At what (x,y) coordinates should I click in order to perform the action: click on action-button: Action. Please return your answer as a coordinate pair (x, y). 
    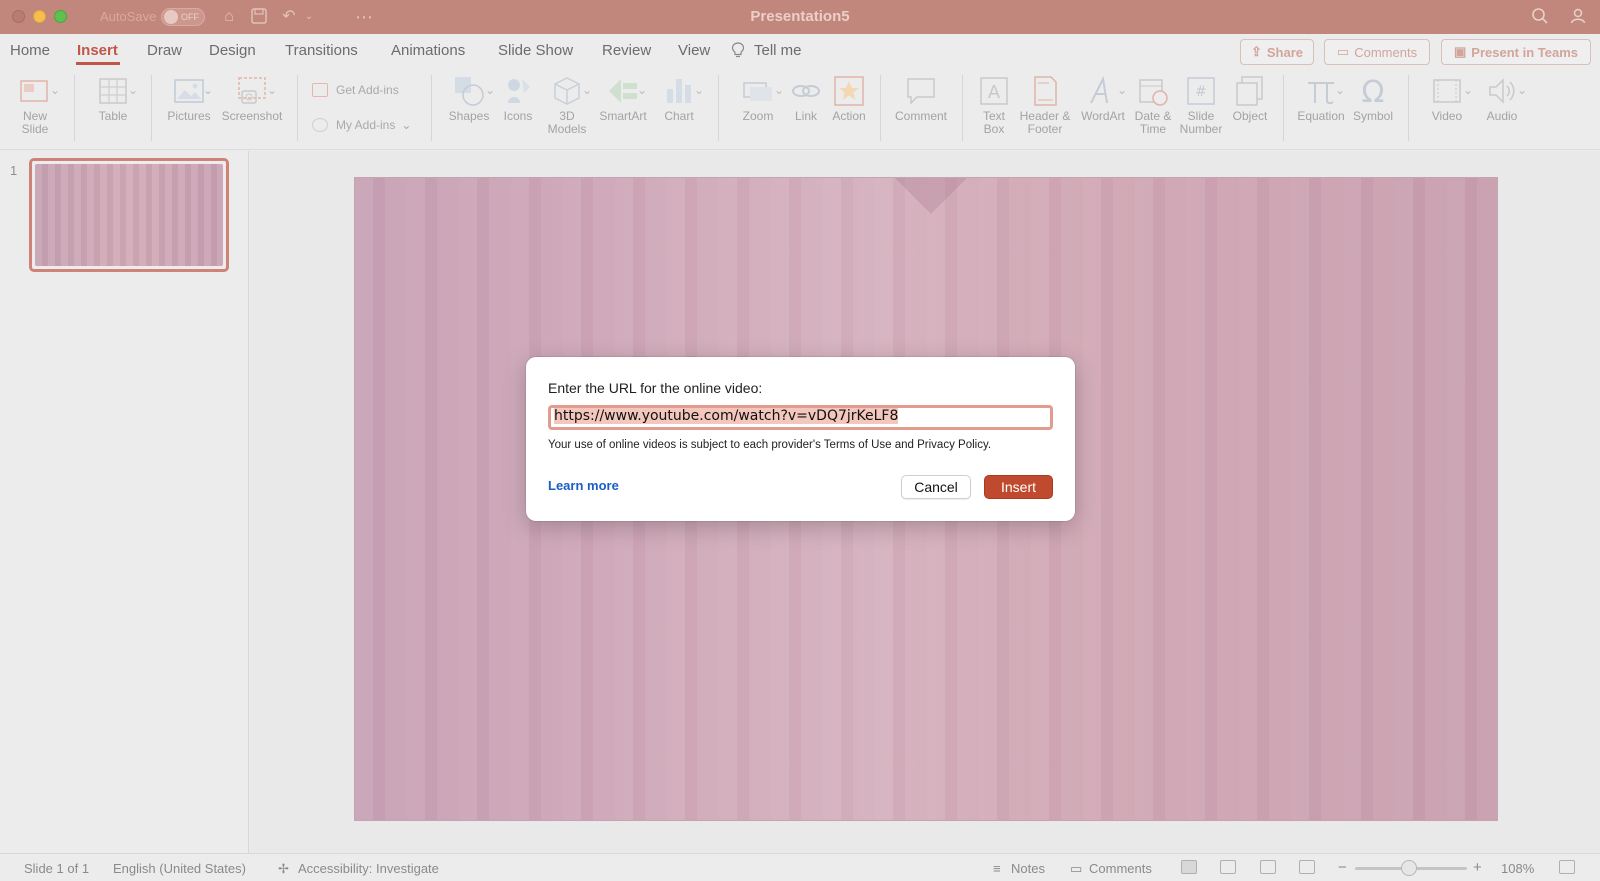
    Looking at the image, I should click on (849, 95).